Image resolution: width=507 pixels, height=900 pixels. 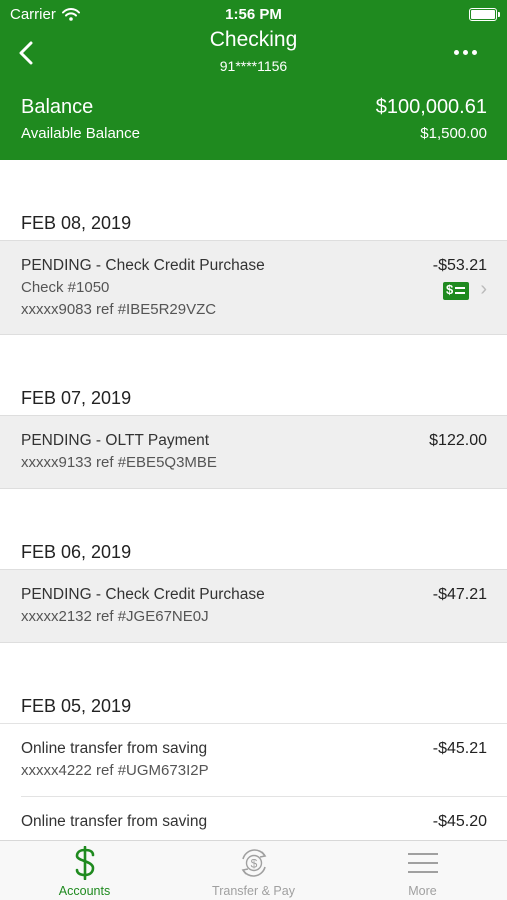 What do you see at coordinates (459, 748) in the screenshot?
I see `transaction-amount: -$45.21` at bounding box center [459, 748].